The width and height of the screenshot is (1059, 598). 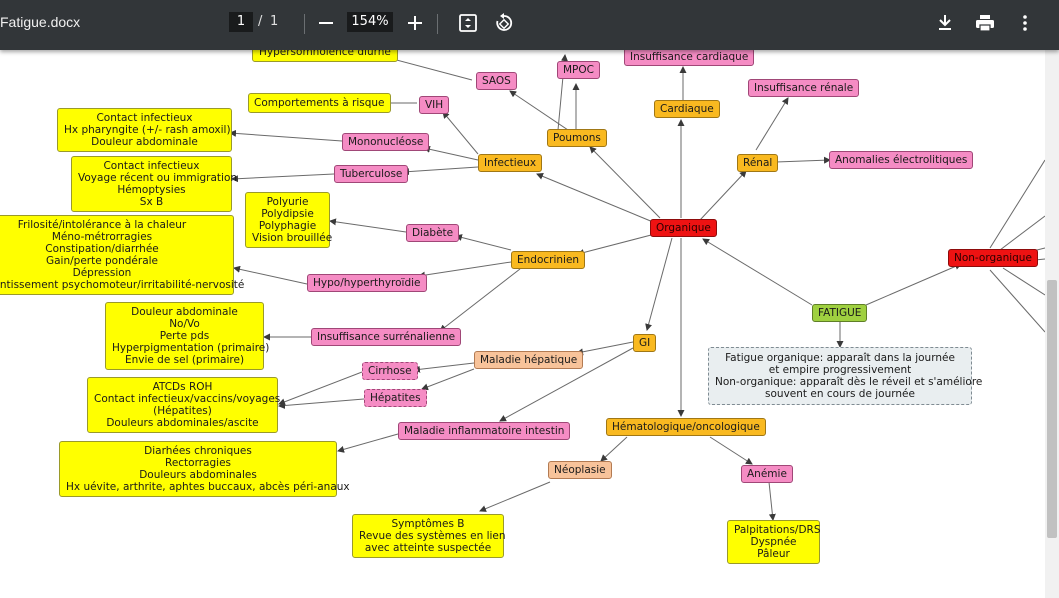 What do you see at coordinates (371, 174) in the screenshot?
I see `node-tuberculose: Tuberculose` at bounding box center [371, 174].